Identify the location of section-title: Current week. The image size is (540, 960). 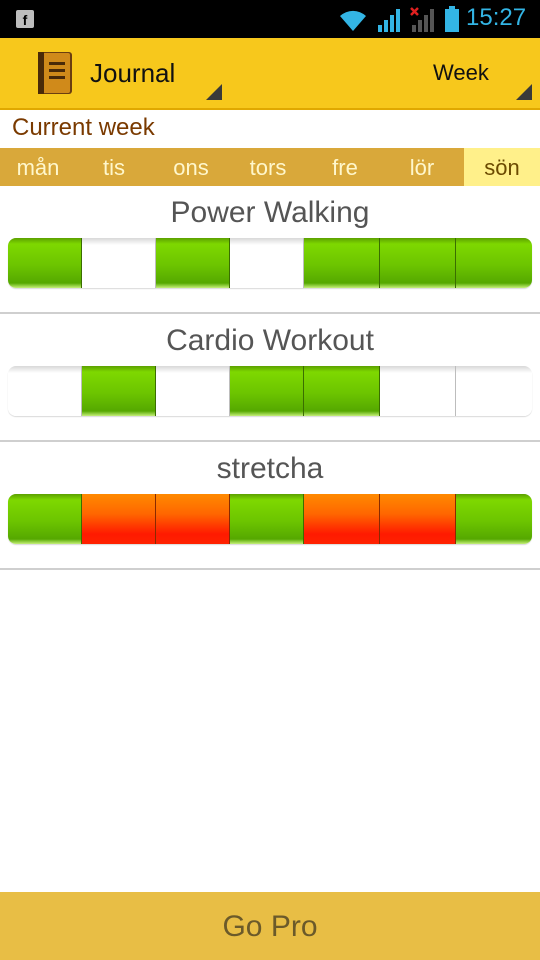
(83, 127).